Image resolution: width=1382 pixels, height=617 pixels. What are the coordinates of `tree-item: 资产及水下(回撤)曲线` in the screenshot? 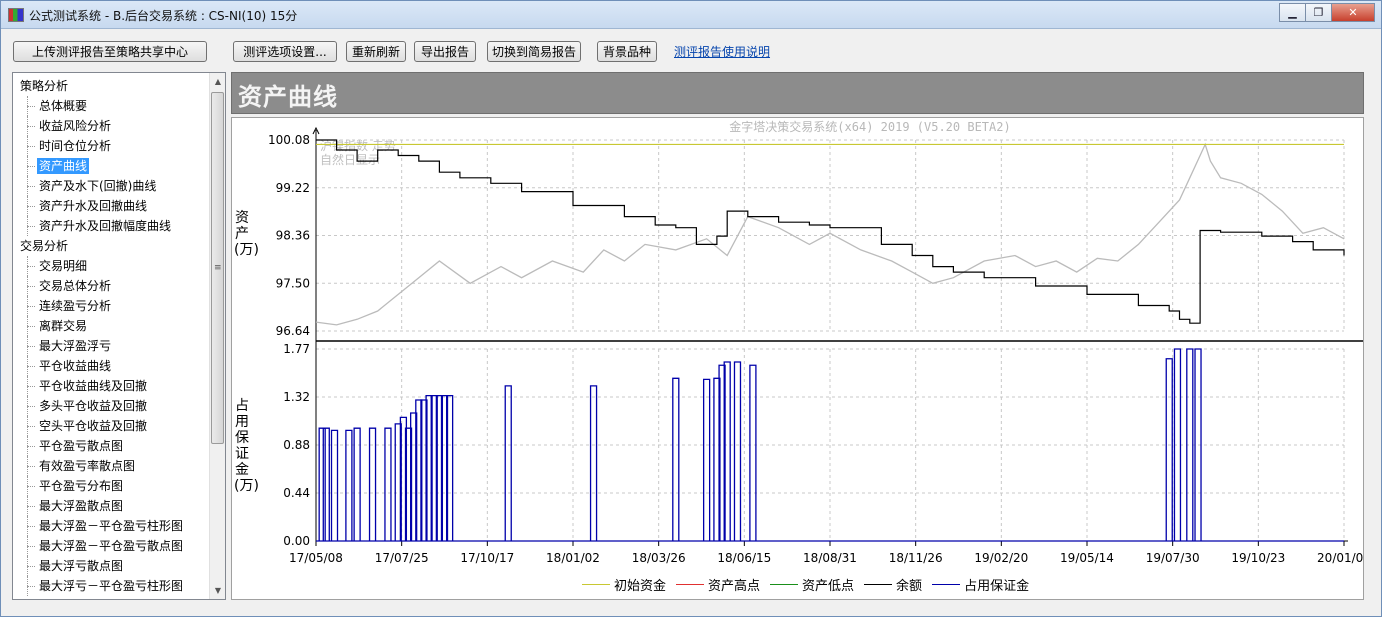 It's located at (112, 186).